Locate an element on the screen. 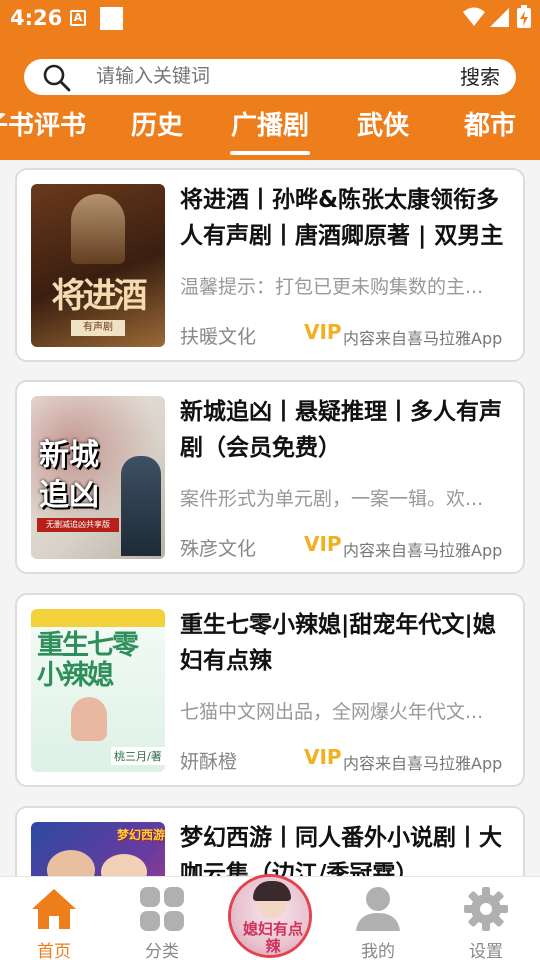 The height and width of the screenshot is (960, 540). cover-title: 重生七零小辣媳 is located at coordinates (88, 660).